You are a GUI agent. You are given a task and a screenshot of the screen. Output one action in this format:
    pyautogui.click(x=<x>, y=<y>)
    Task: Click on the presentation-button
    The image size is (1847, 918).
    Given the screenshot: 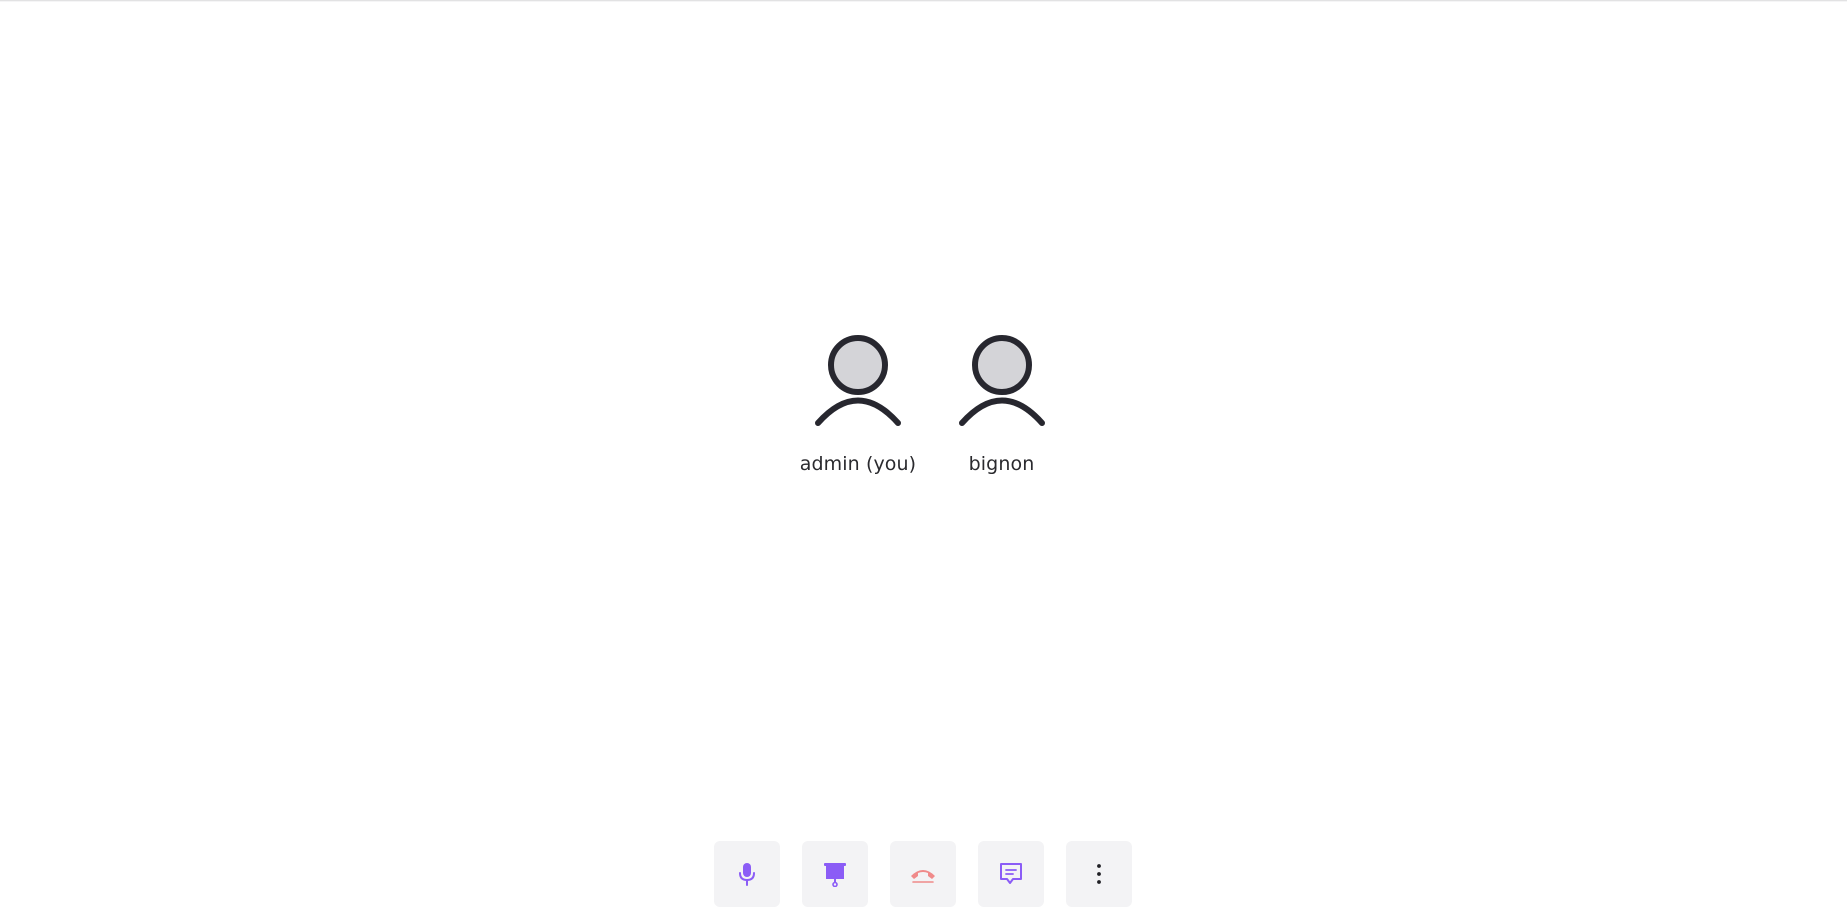 What is the action you would take?
    pyautogui.click(x=835, y=874)
    